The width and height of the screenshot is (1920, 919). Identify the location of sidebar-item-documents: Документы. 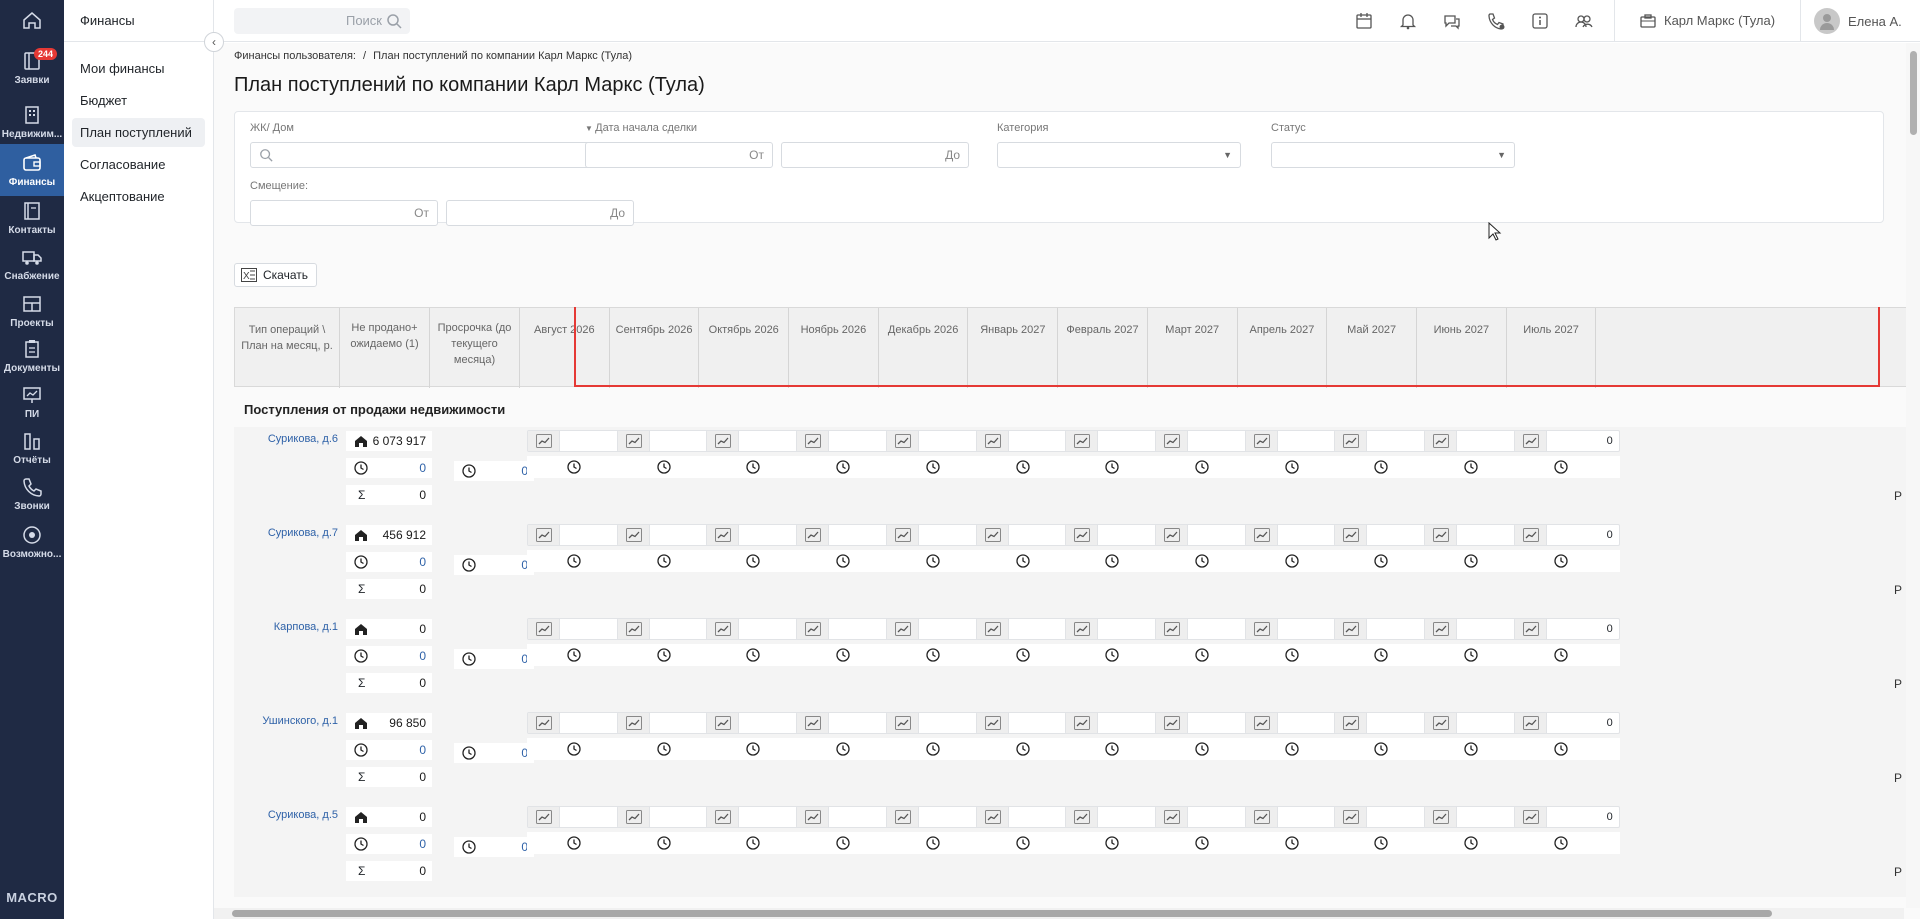
(32, 356).